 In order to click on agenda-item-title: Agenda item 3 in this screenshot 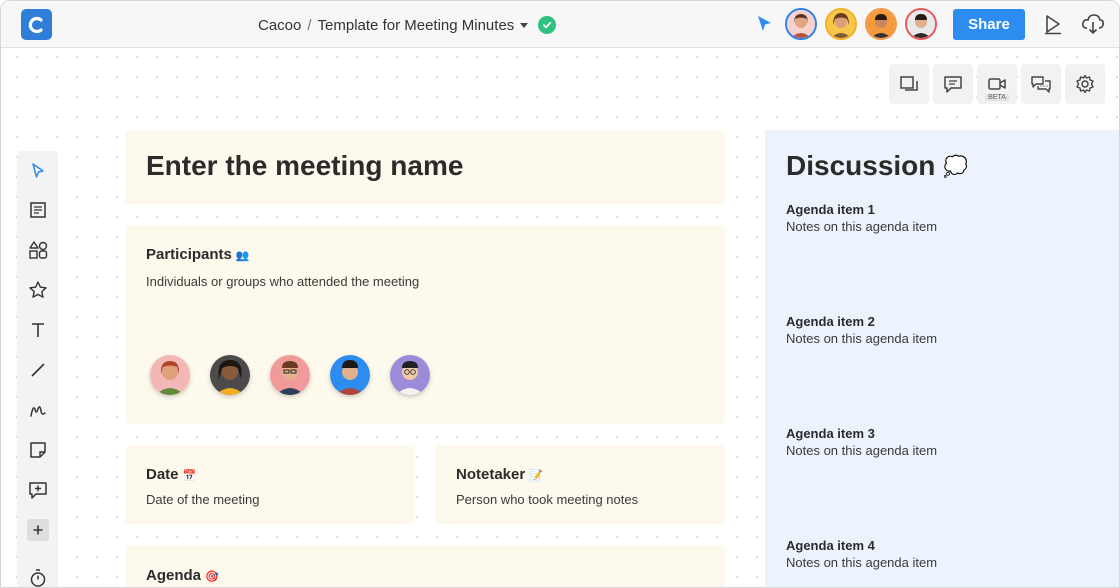, I will do `click(830, 433)`.